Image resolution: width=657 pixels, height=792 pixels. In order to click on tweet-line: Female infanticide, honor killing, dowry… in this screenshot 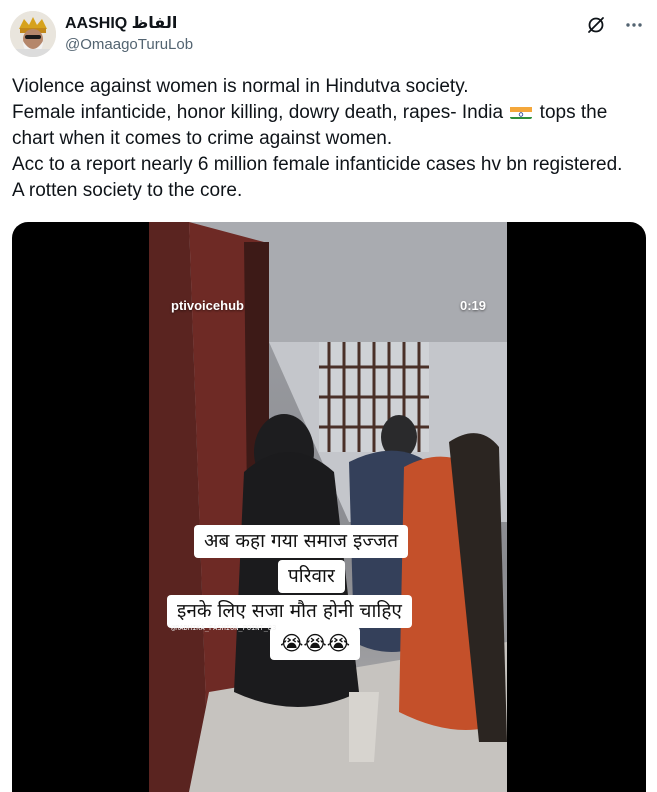, I will do `click(330, 113)`.